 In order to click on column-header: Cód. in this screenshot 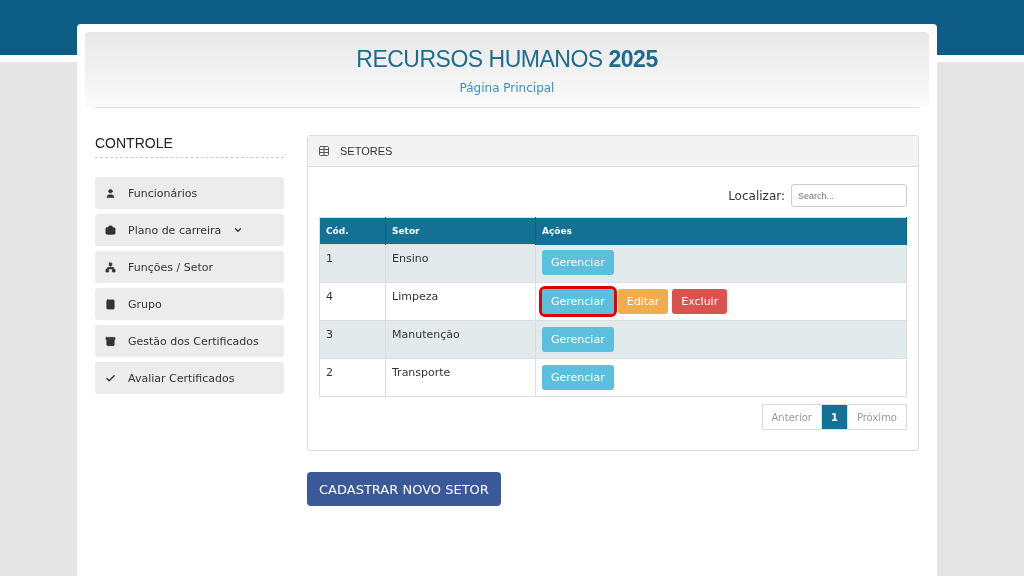, I will do `click(352, 231)`.